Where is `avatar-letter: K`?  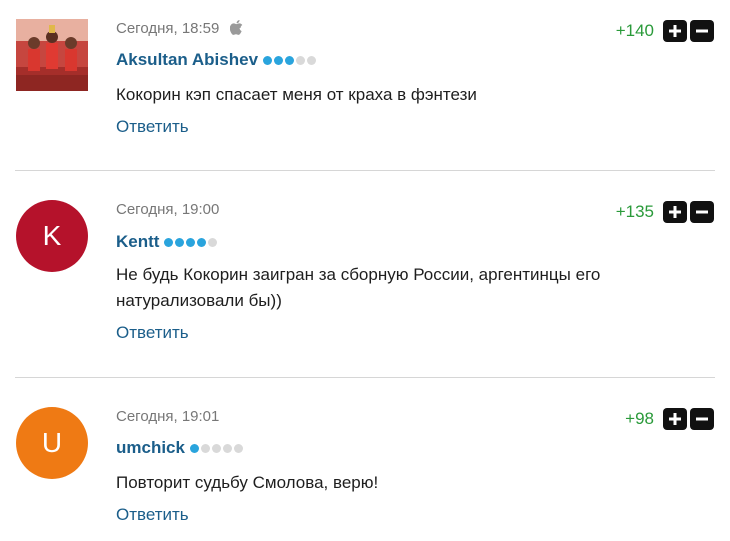 avatar-letter: K is located at coordinates (52, 235).